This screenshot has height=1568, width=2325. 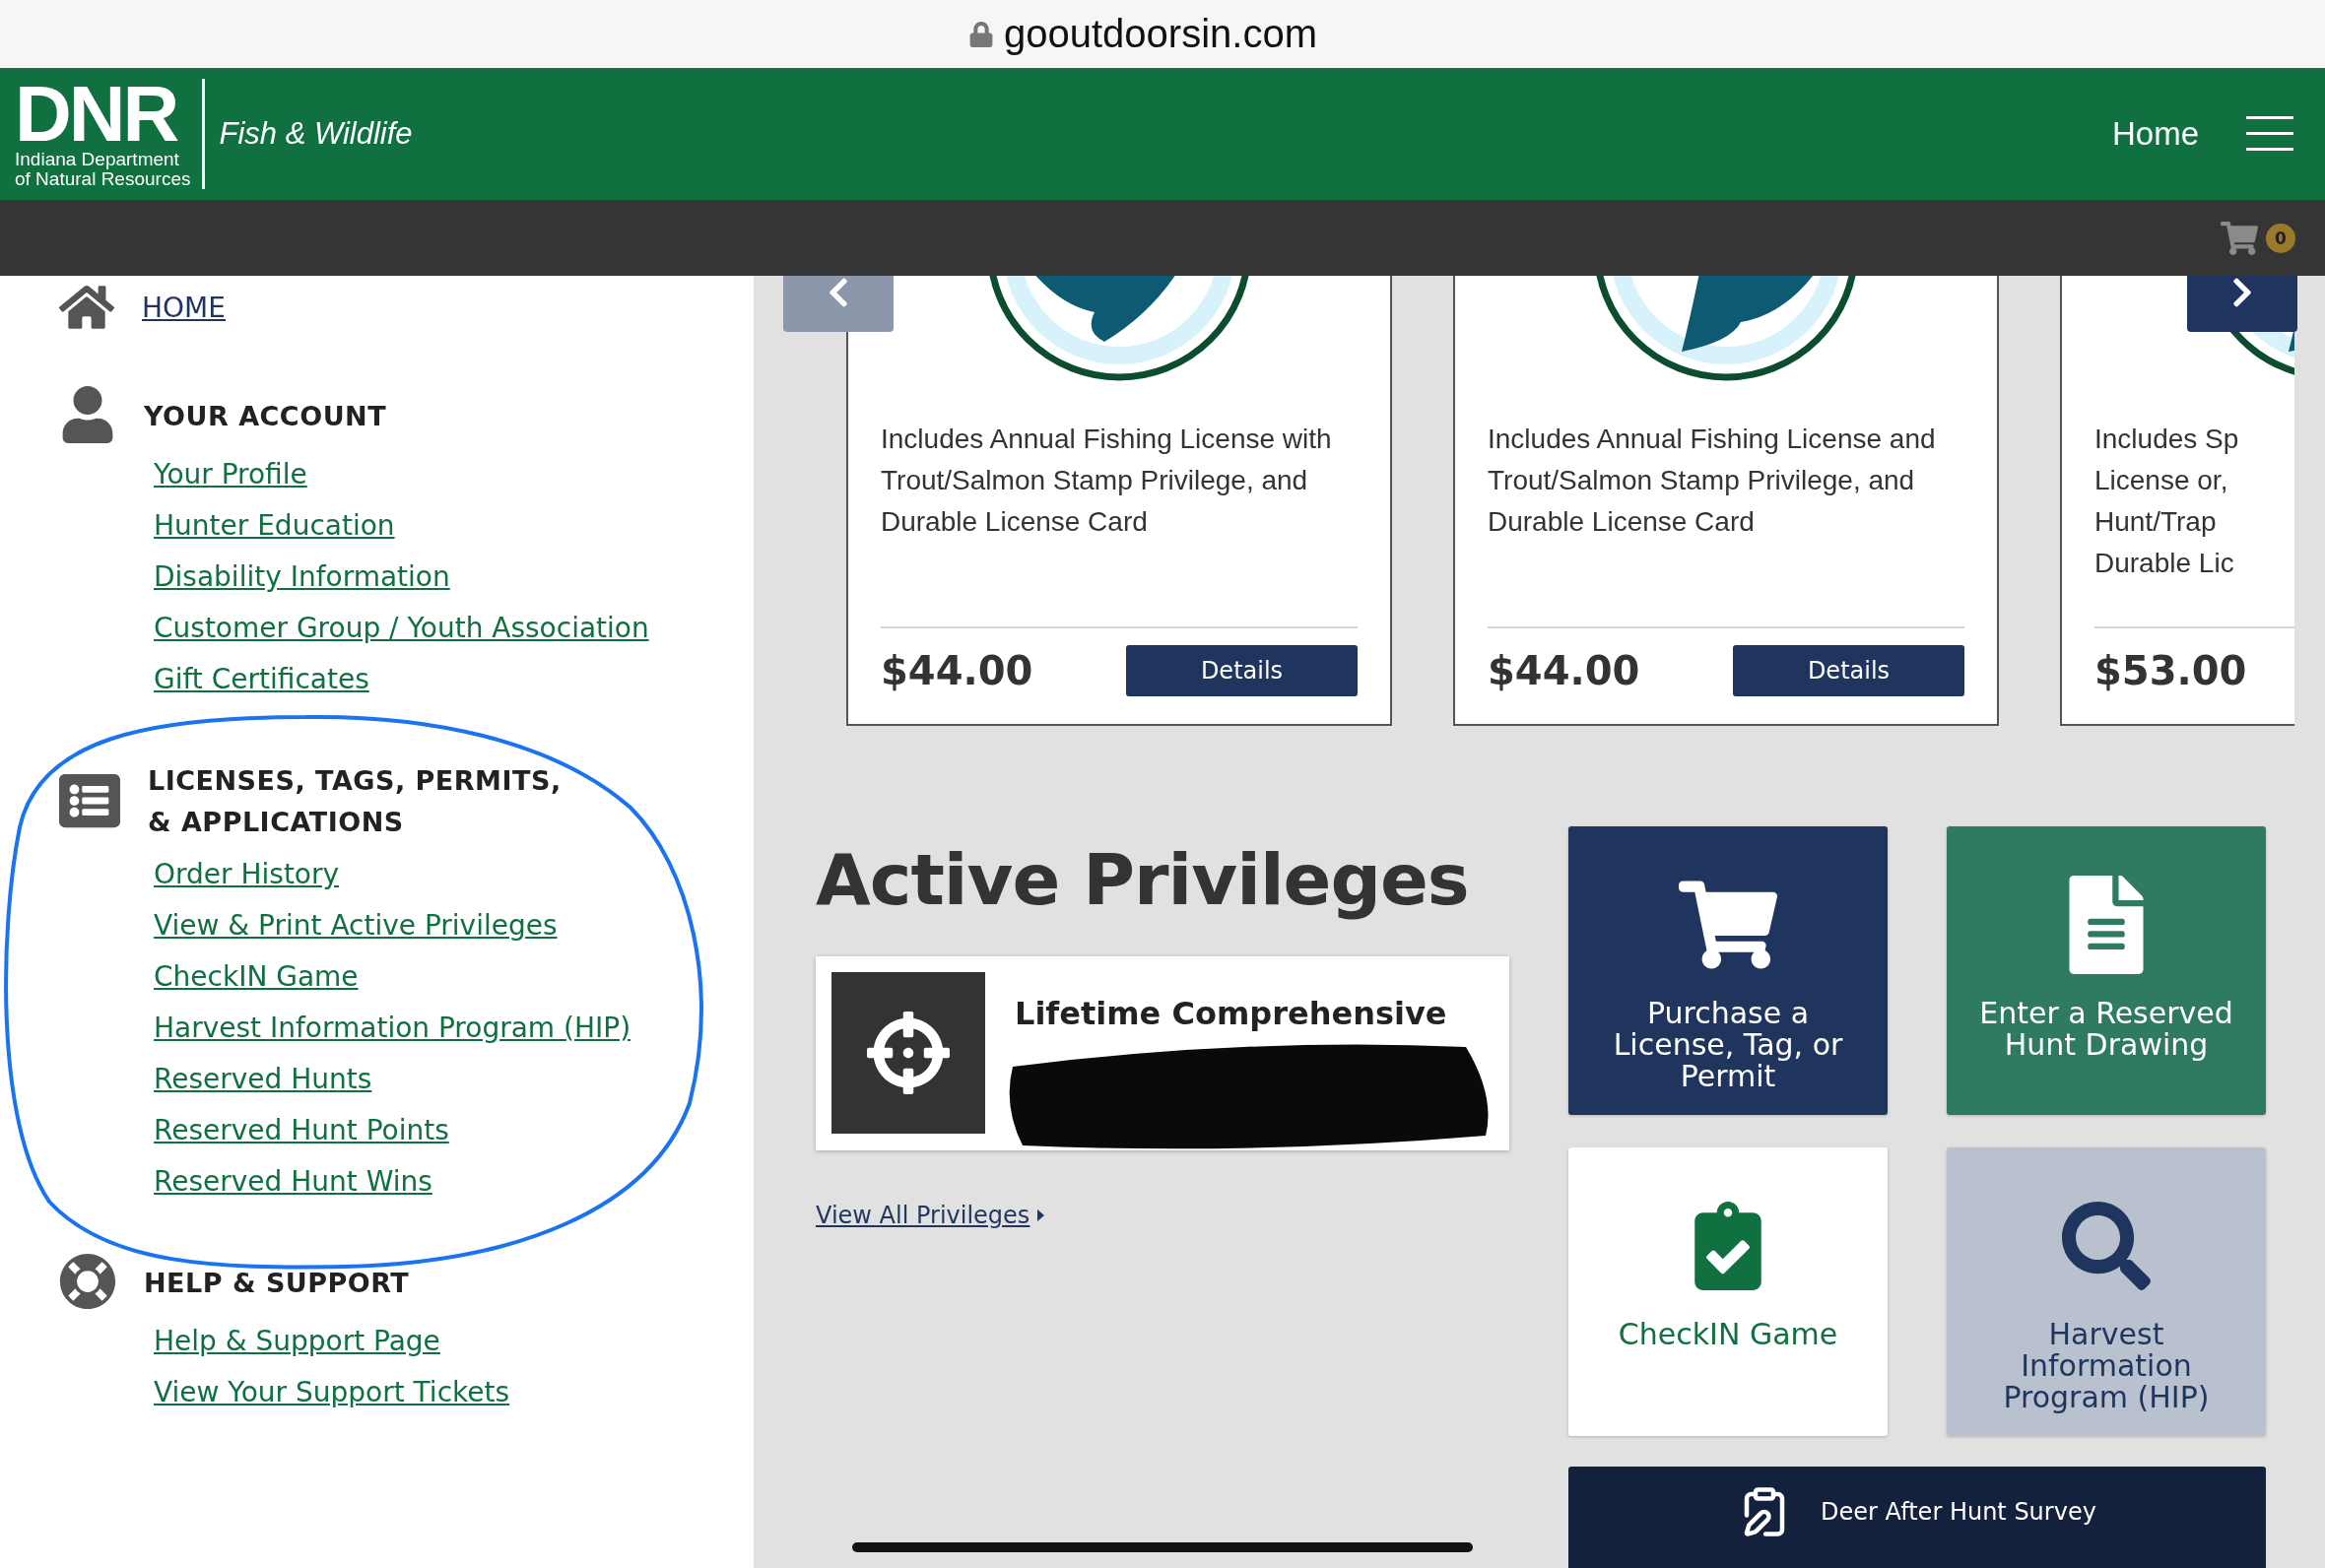 I want to click on section-title: Fish & Wildlife, so click(x=316, y=134).